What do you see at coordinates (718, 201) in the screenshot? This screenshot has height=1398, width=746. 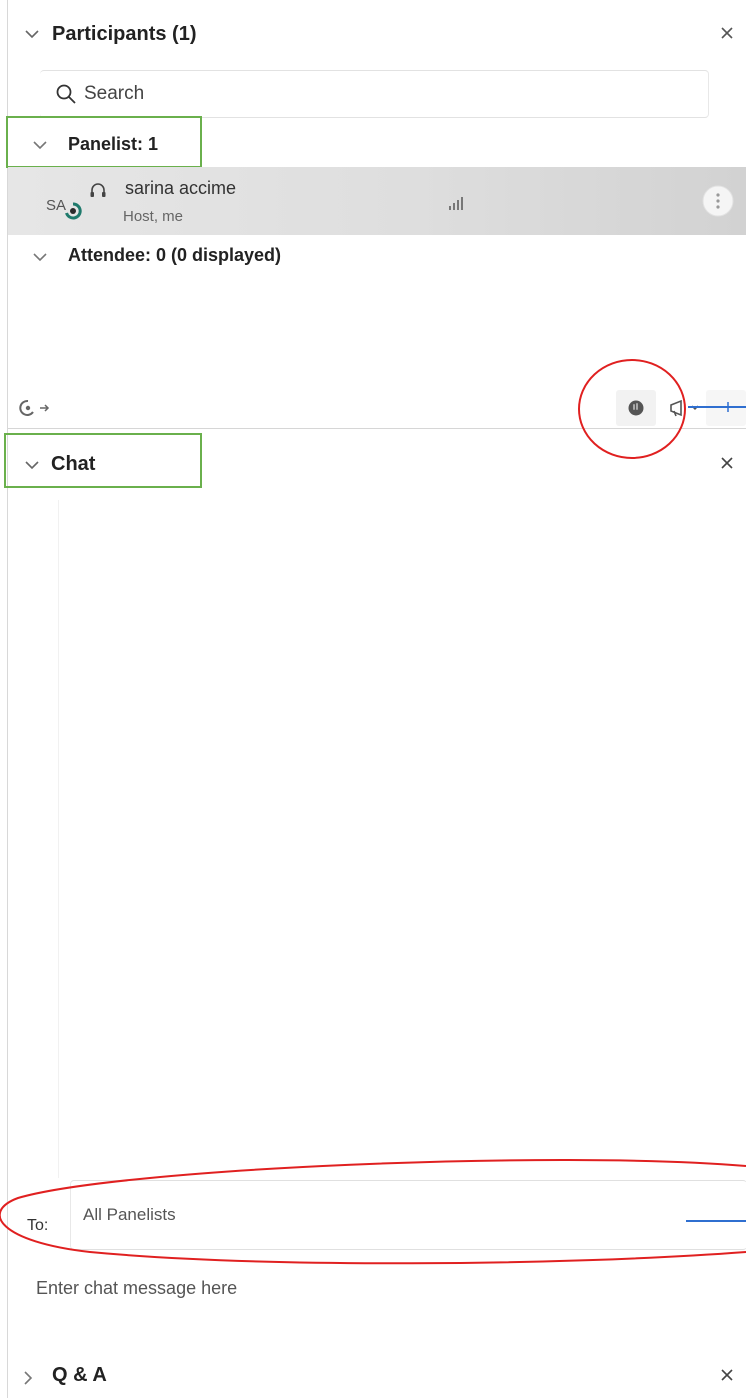 I see `more-options-icon` at bounding box center [718, 201].